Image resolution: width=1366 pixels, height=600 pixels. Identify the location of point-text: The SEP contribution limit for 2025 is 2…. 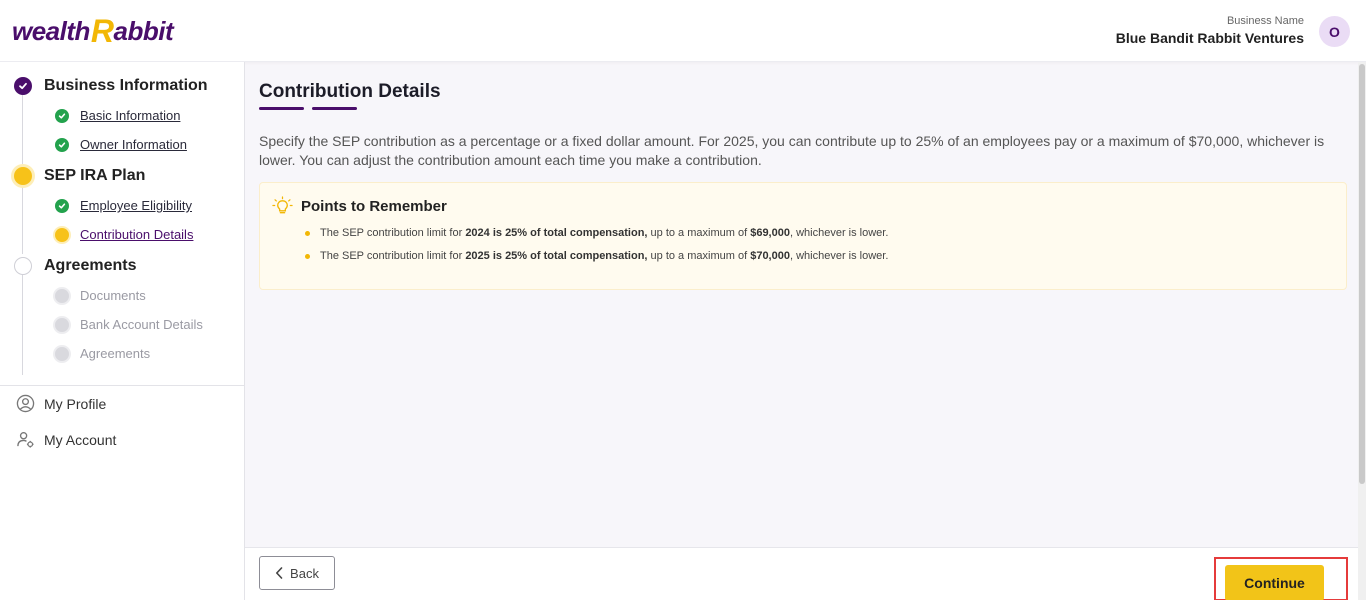
(604, 256).